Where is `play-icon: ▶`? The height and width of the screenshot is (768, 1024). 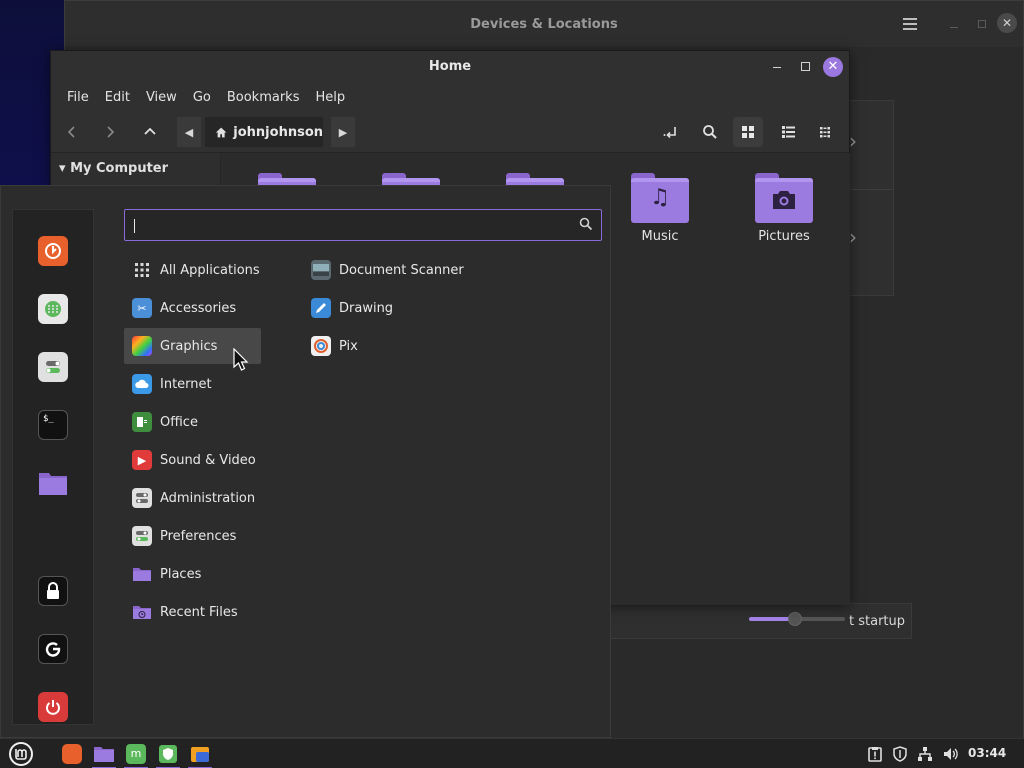 play-icon: ▶ is located at coordinates (142, 460).